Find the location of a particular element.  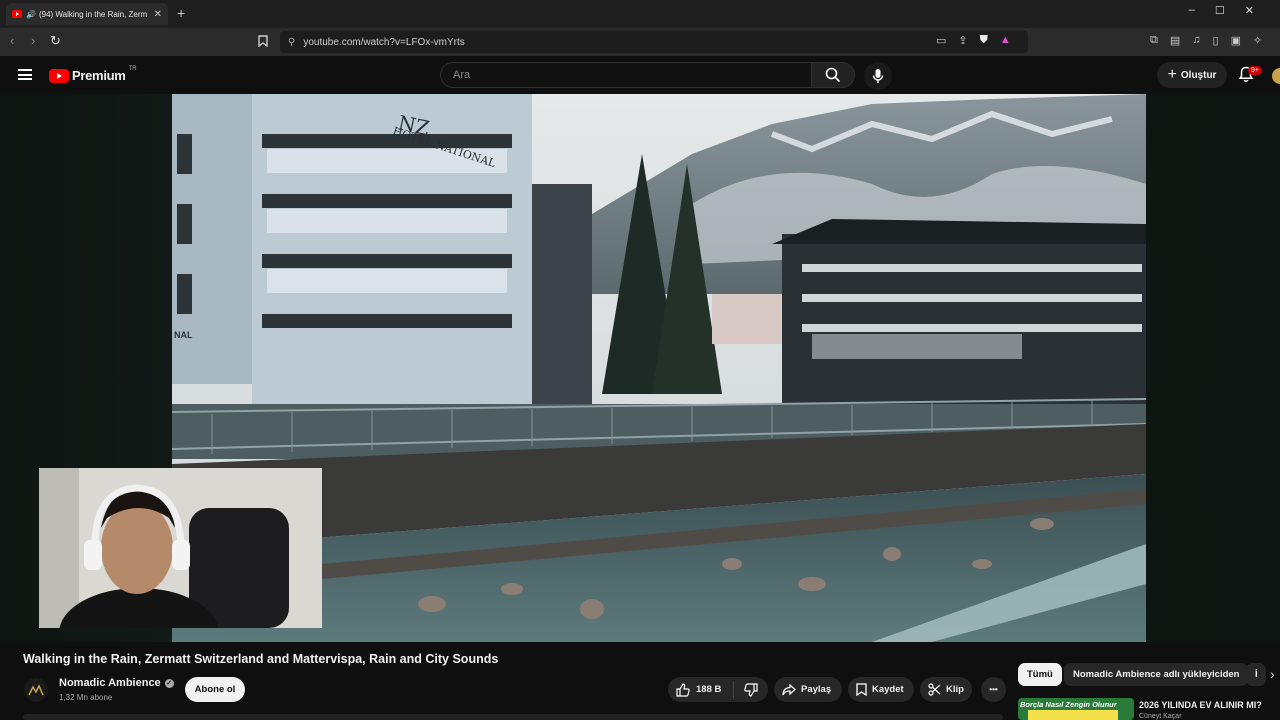

channel-name-row: Nomadic Ambience ✓ is located at coordinates (116, 683).